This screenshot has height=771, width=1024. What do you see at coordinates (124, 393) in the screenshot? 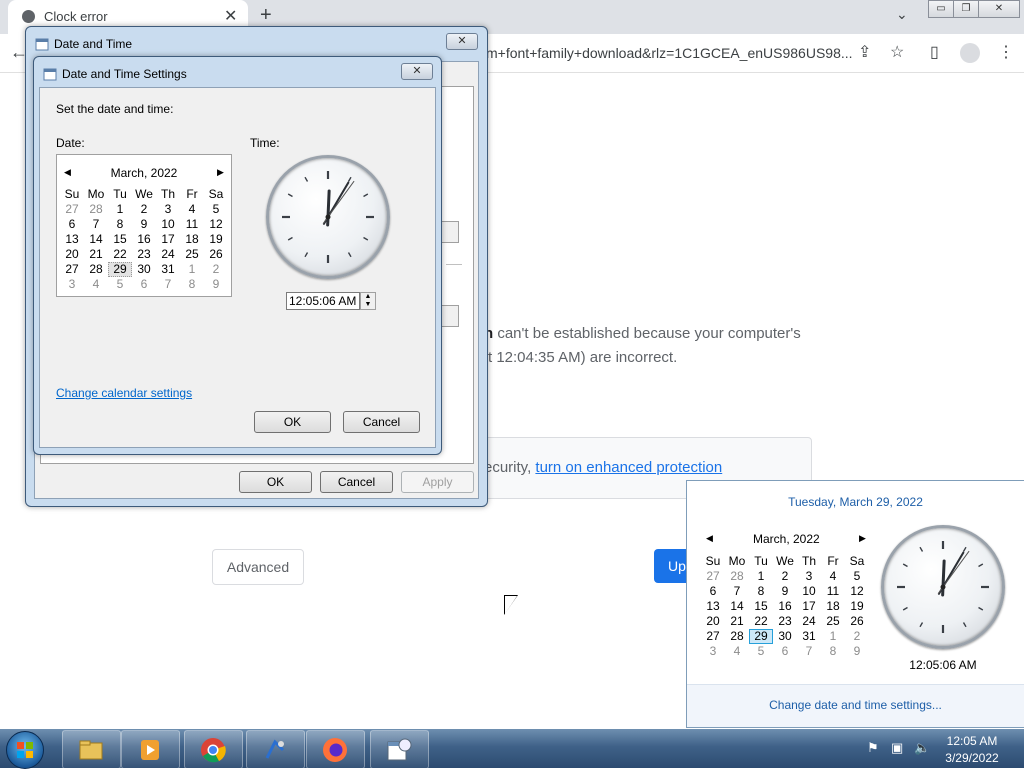
I see `change-calendar-settings-link: Change calendar settings` at bounding box center [124, 393].